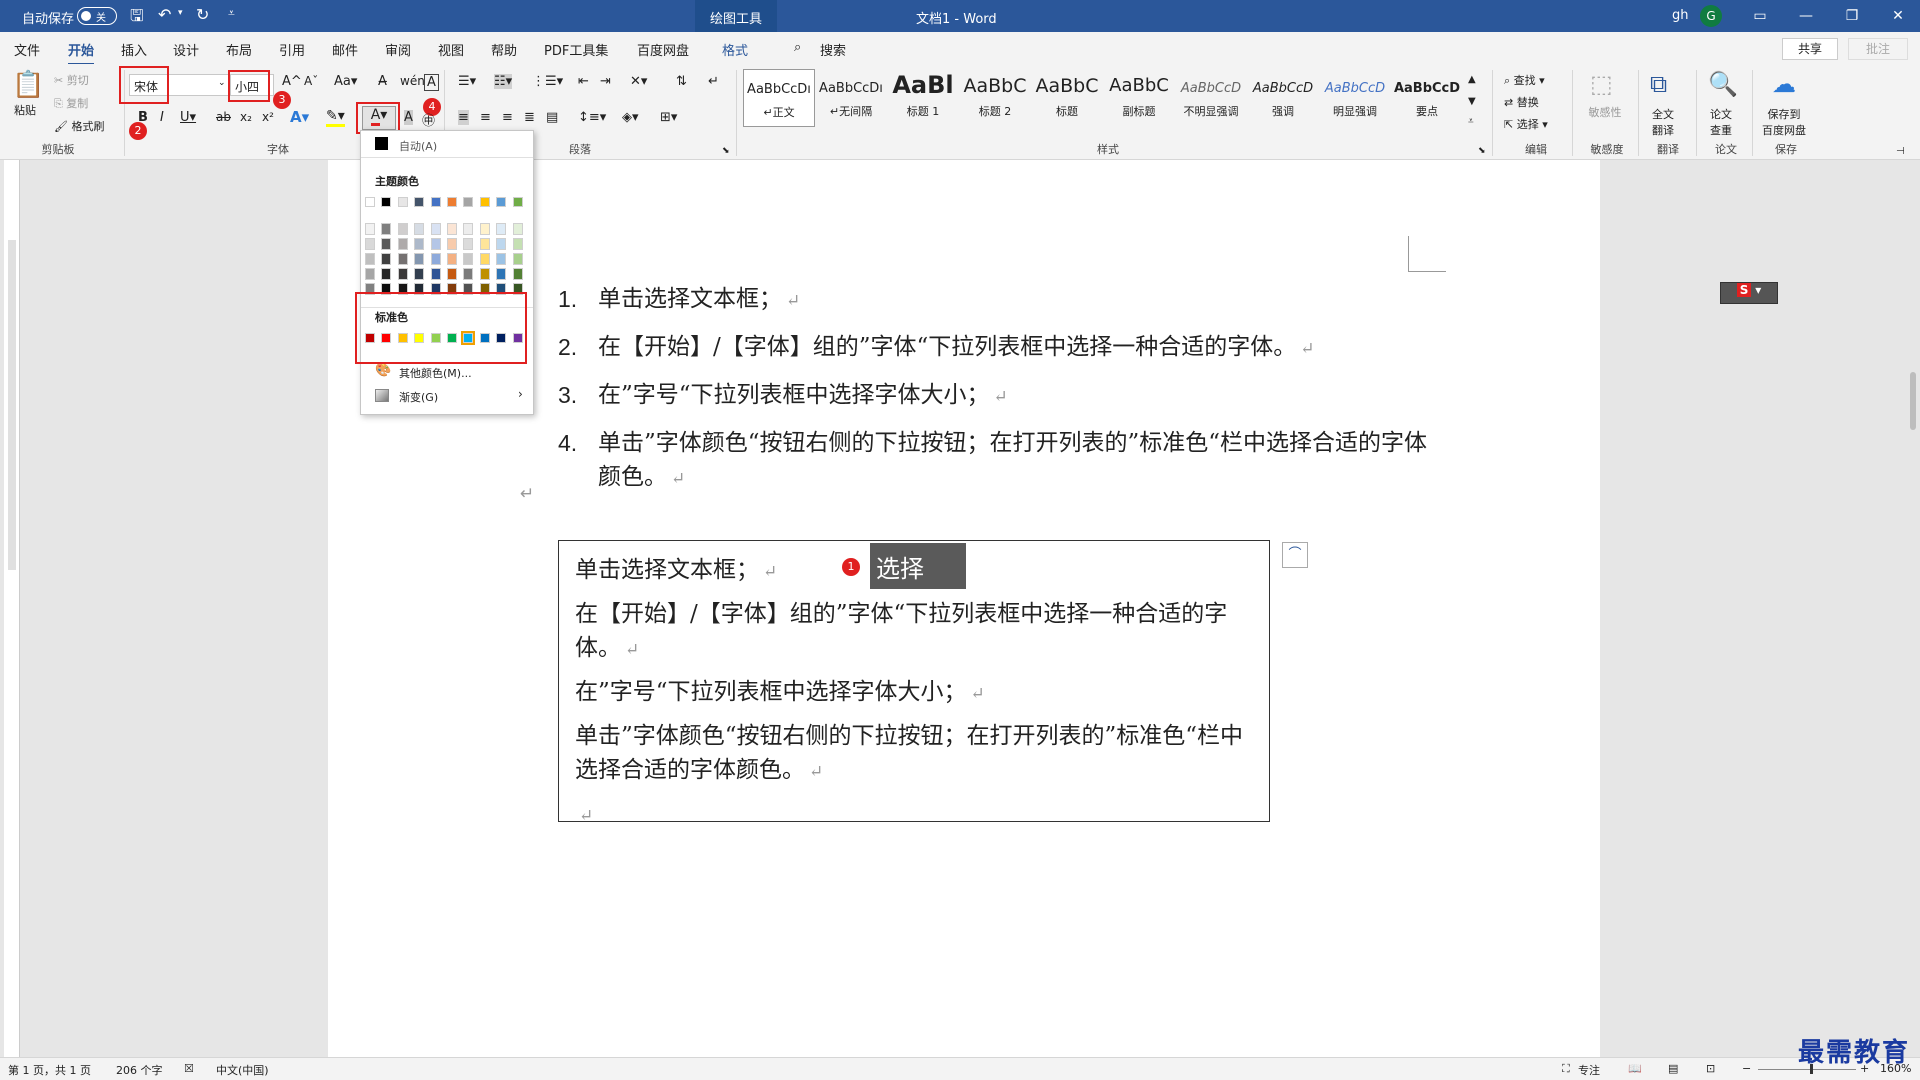  What do you see at coordinates (504, 49) in the screenshot?
I see `tab-help: 帮助` at bounding box center [504, 49].